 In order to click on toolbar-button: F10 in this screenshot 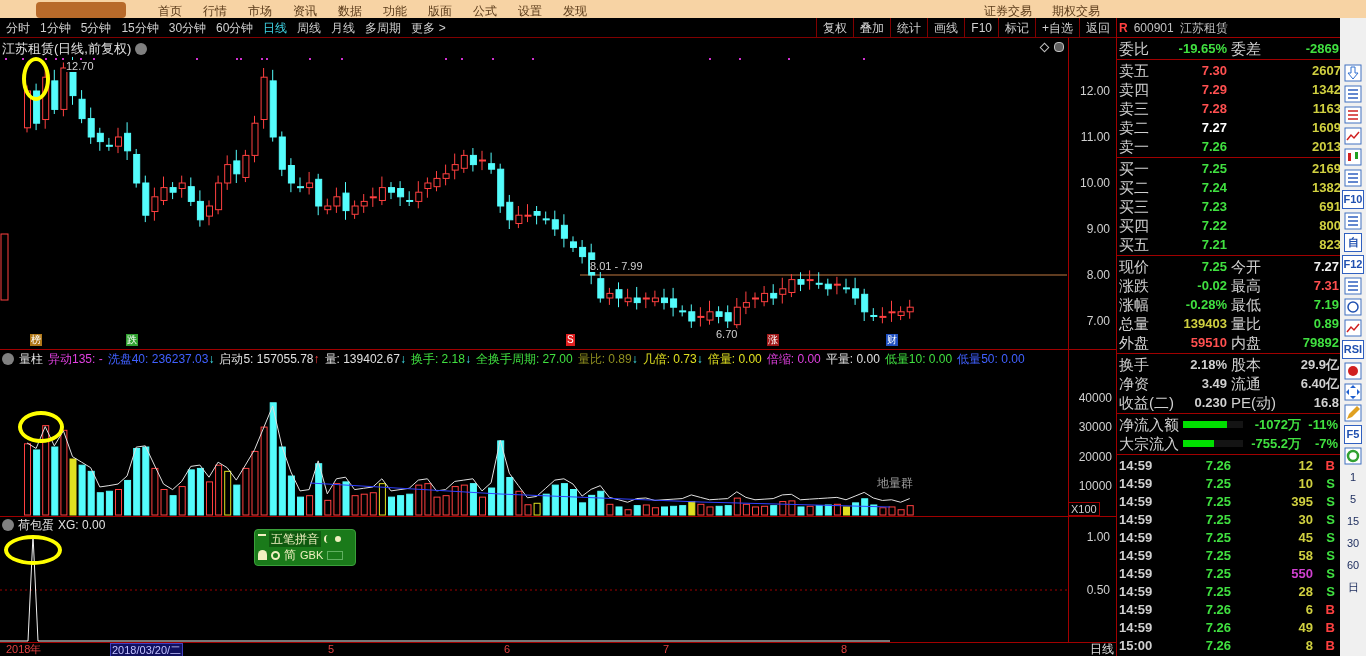, I will do `click(1353, 199)`.